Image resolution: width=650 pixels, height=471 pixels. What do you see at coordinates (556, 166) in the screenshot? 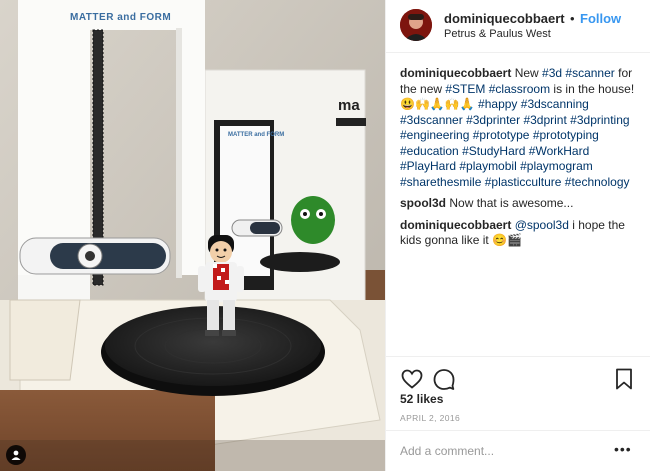
I see `hashtag-link: #playmogram` at bounding box center [556, 166].